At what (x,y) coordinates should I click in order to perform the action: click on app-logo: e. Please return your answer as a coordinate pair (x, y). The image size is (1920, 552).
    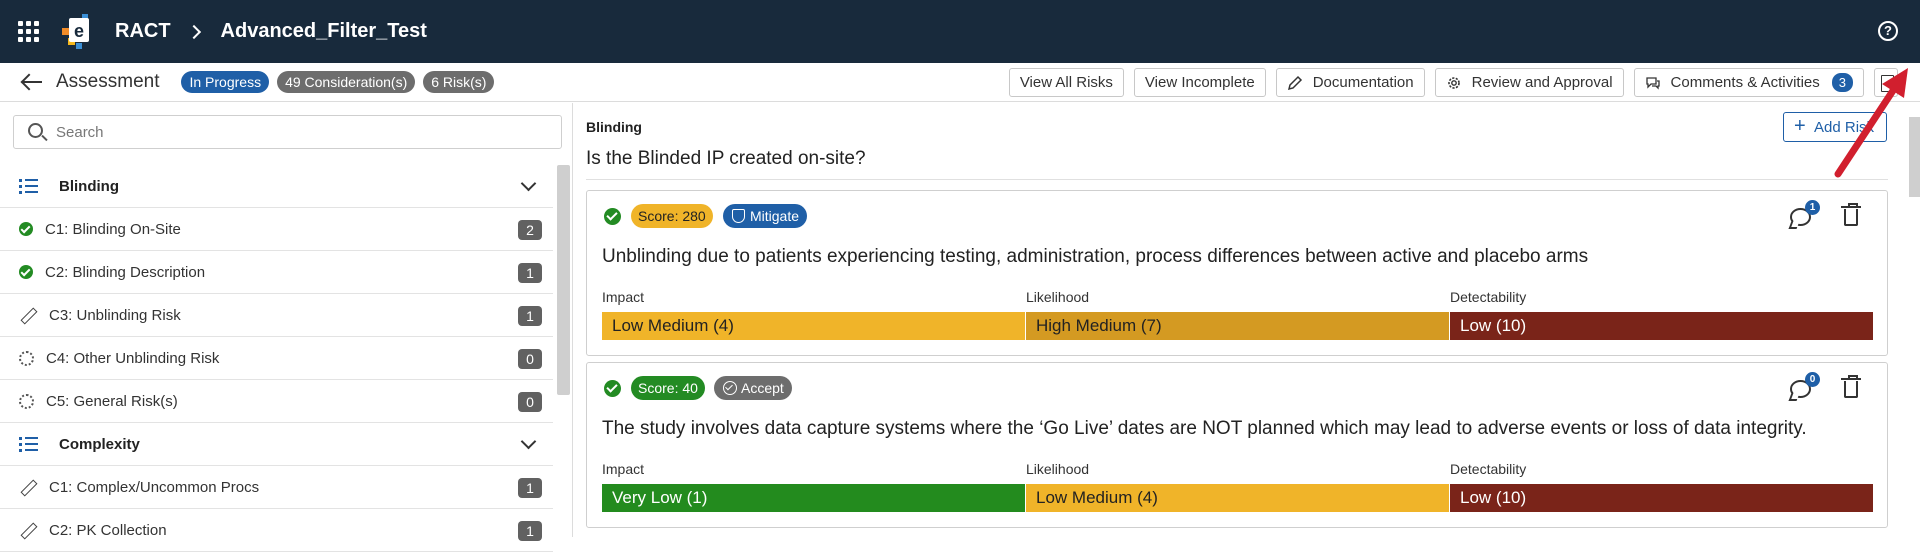
    Looking at the image, I should click on (77, 31).